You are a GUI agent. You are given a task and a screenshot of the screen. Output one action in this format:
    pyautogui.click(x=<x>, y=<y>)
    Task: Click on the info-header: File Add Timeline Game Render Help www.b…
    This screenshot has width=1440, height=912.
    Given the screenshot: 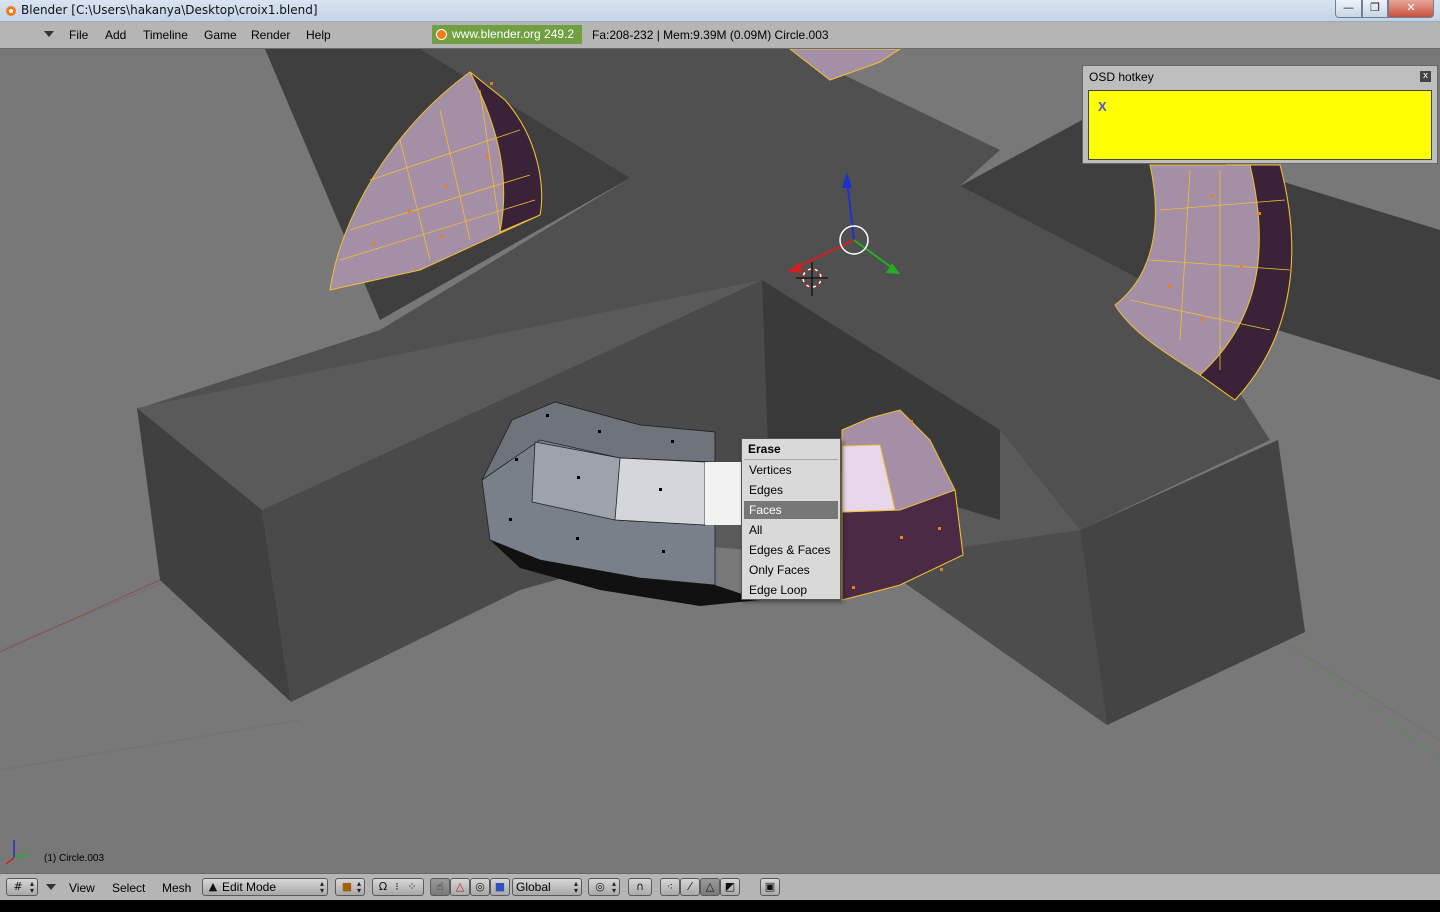 What is the action you would take?
    pyautogui.click(x=720, y=35)
    